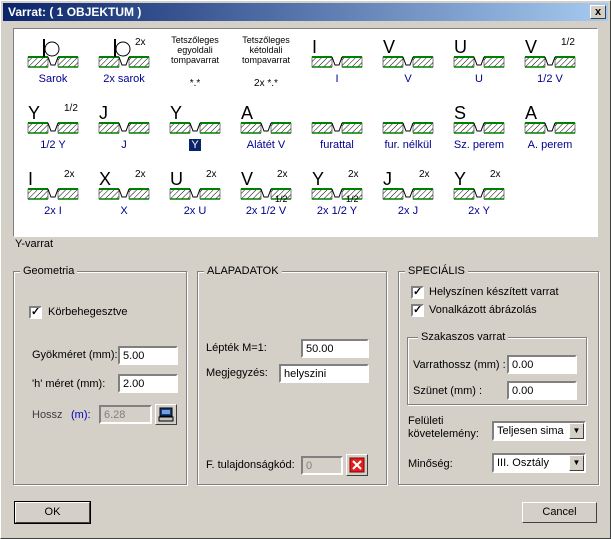 The height and width of the screenshot is (539, 611). I want to click on szakaszos-title: Szakaszos varrat, so click(463, 337).